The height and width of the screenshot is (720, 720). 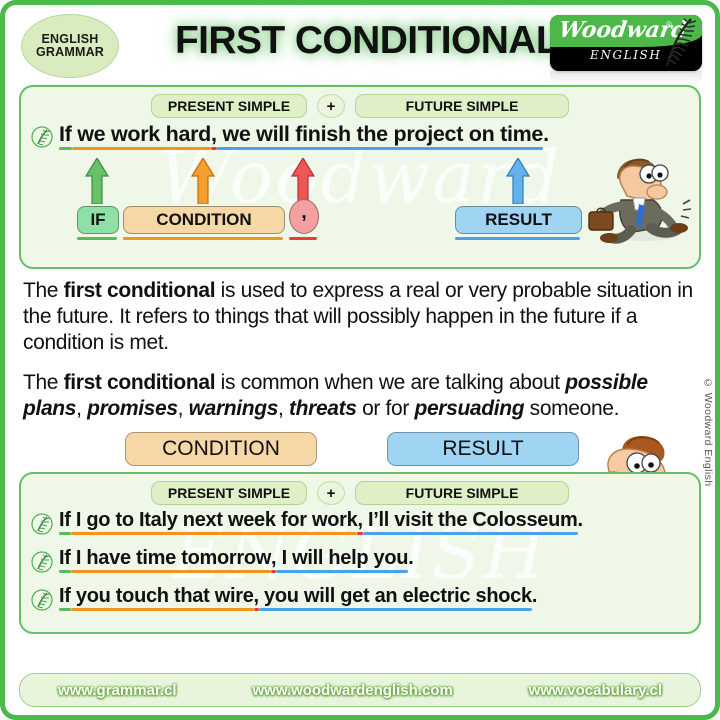 I want to click on ex1-period: ., so click(x=580, y=520).